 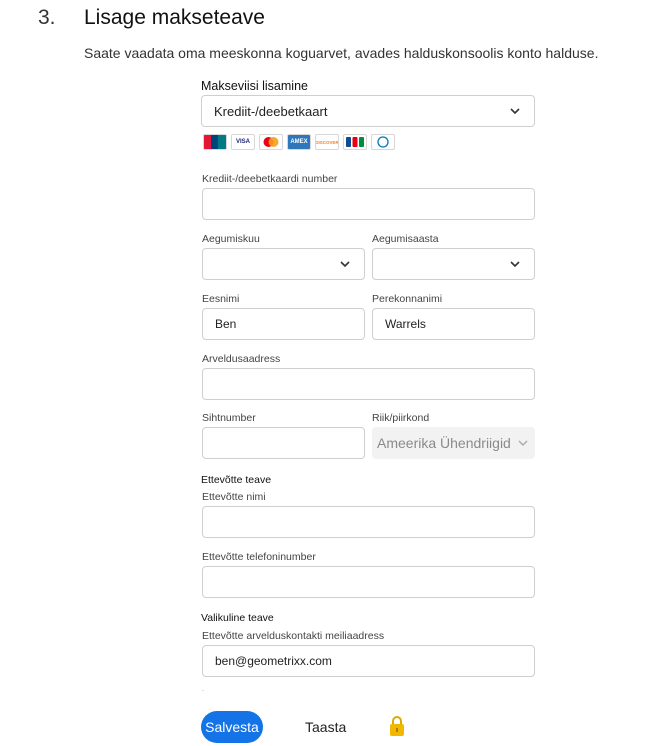 I want to click on exp-year-select, so click(x=453, y=264).